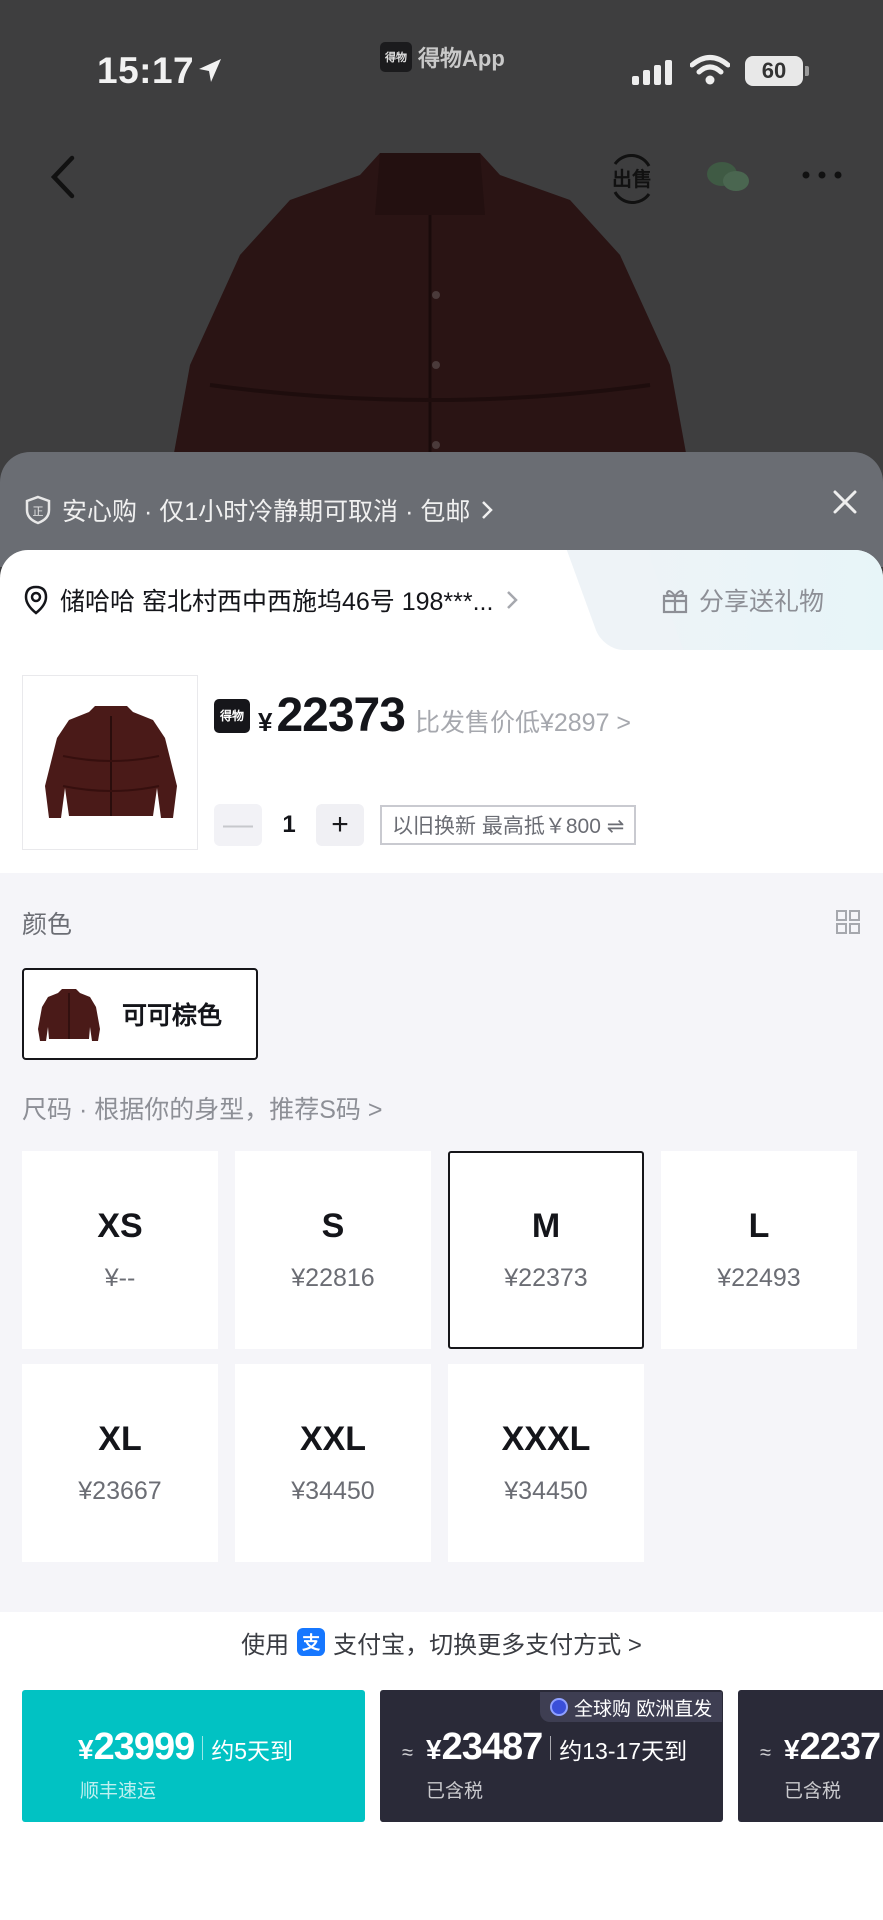 This screenshot has width=883, height=1920. I want to click on trade-in-button: 以旧换新 最高抵￥800 ⇌, so click(508, 825).